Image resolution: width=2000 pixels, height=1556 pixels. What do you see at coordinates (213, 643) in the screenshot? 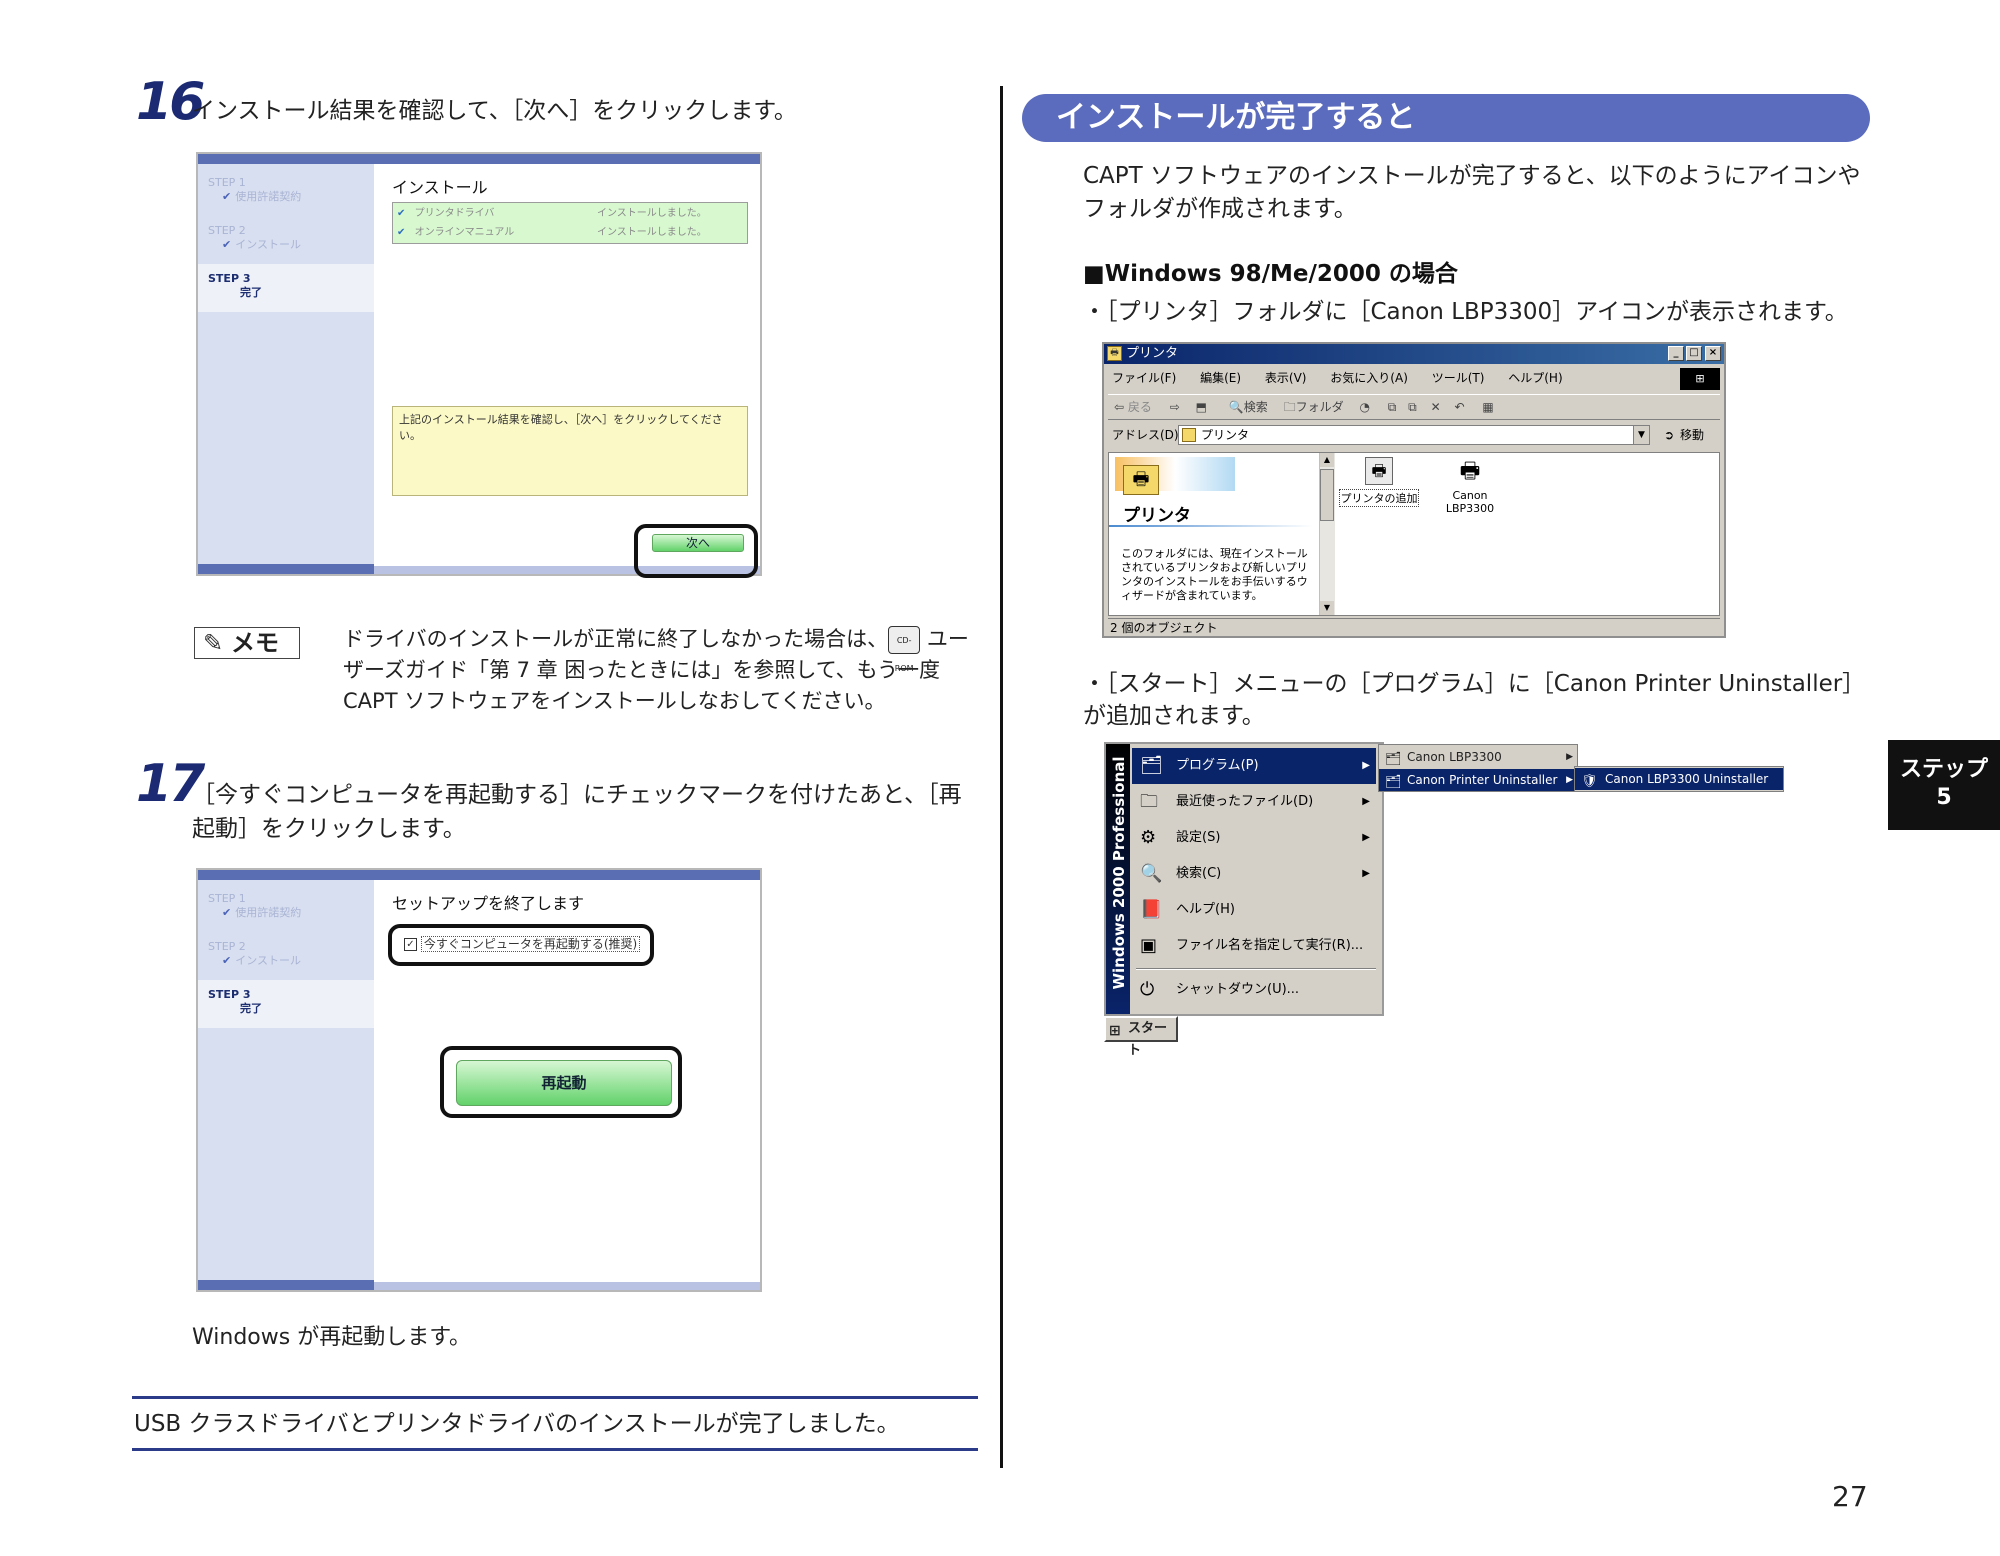
I see `pencil-icon: ✎` at bounding box center [213, 643].